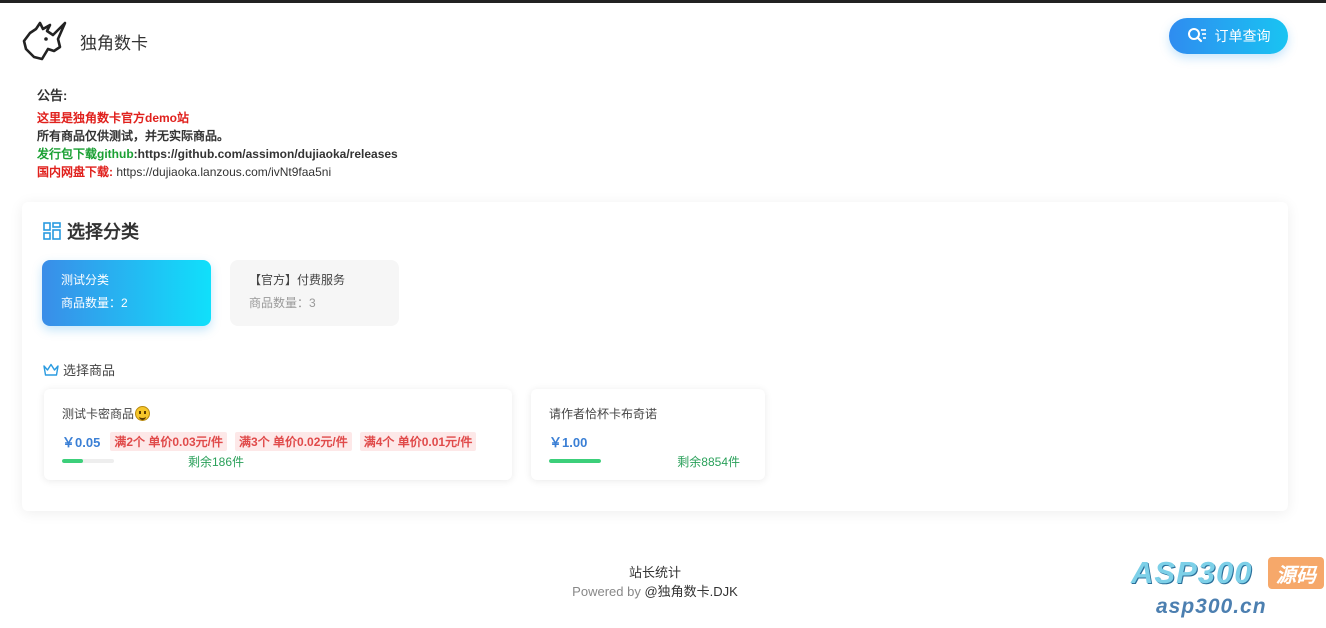  Describe the element at coordinates (94, 303) in the screenshot. I see `category-count: 商品数量：2` at that location.